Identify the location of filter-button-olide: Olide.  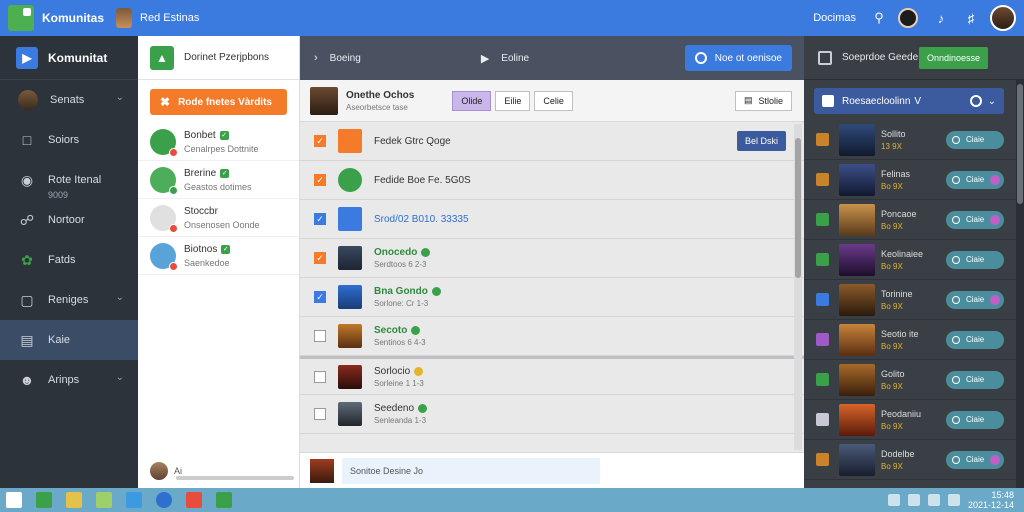
(472, 100).